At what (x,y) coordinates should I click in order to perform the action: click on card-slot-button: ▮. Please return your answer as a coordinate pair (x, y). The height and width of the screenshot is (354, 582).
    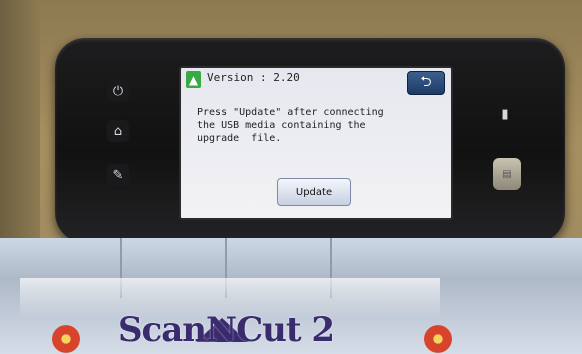
    Looking at the image, I should click on (505, 114).